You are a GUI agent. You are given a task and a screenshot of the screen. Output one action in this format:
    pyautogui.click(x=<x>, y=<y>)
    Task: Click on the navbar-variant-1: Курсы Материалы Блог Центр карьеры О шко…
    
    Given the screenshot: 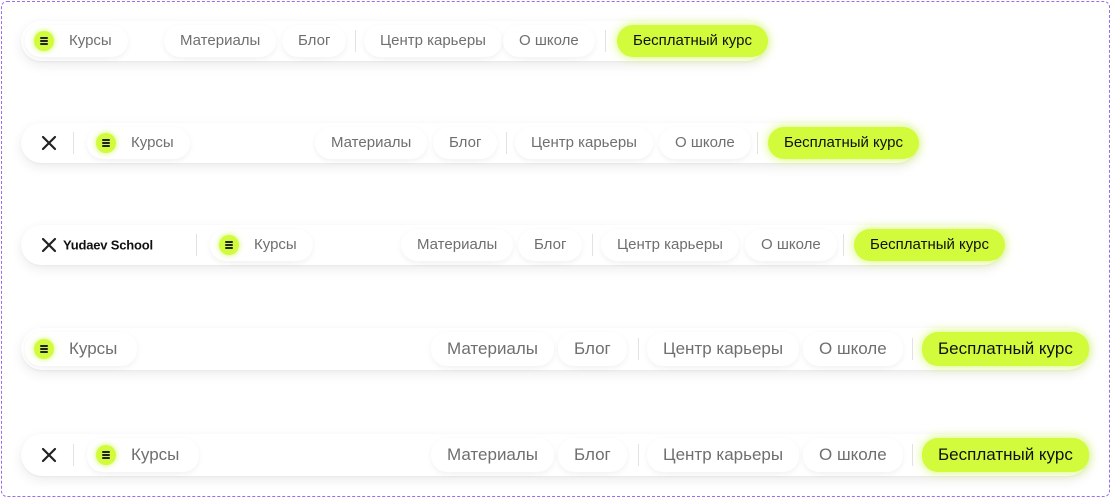 What is the action you would take?
    pyautogui.click(x=394, y=41)
    